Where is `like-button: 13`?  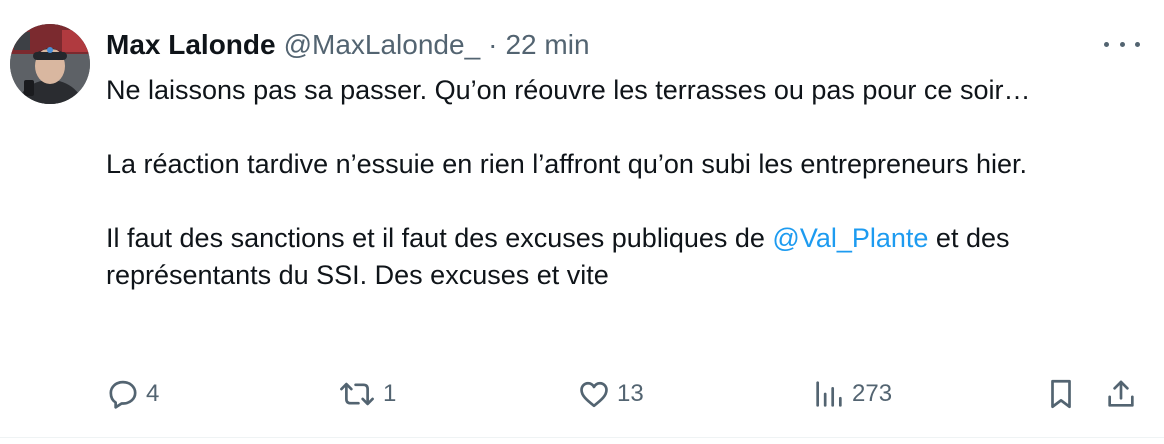
like-button: 13 is located at coordinates (610, 394).